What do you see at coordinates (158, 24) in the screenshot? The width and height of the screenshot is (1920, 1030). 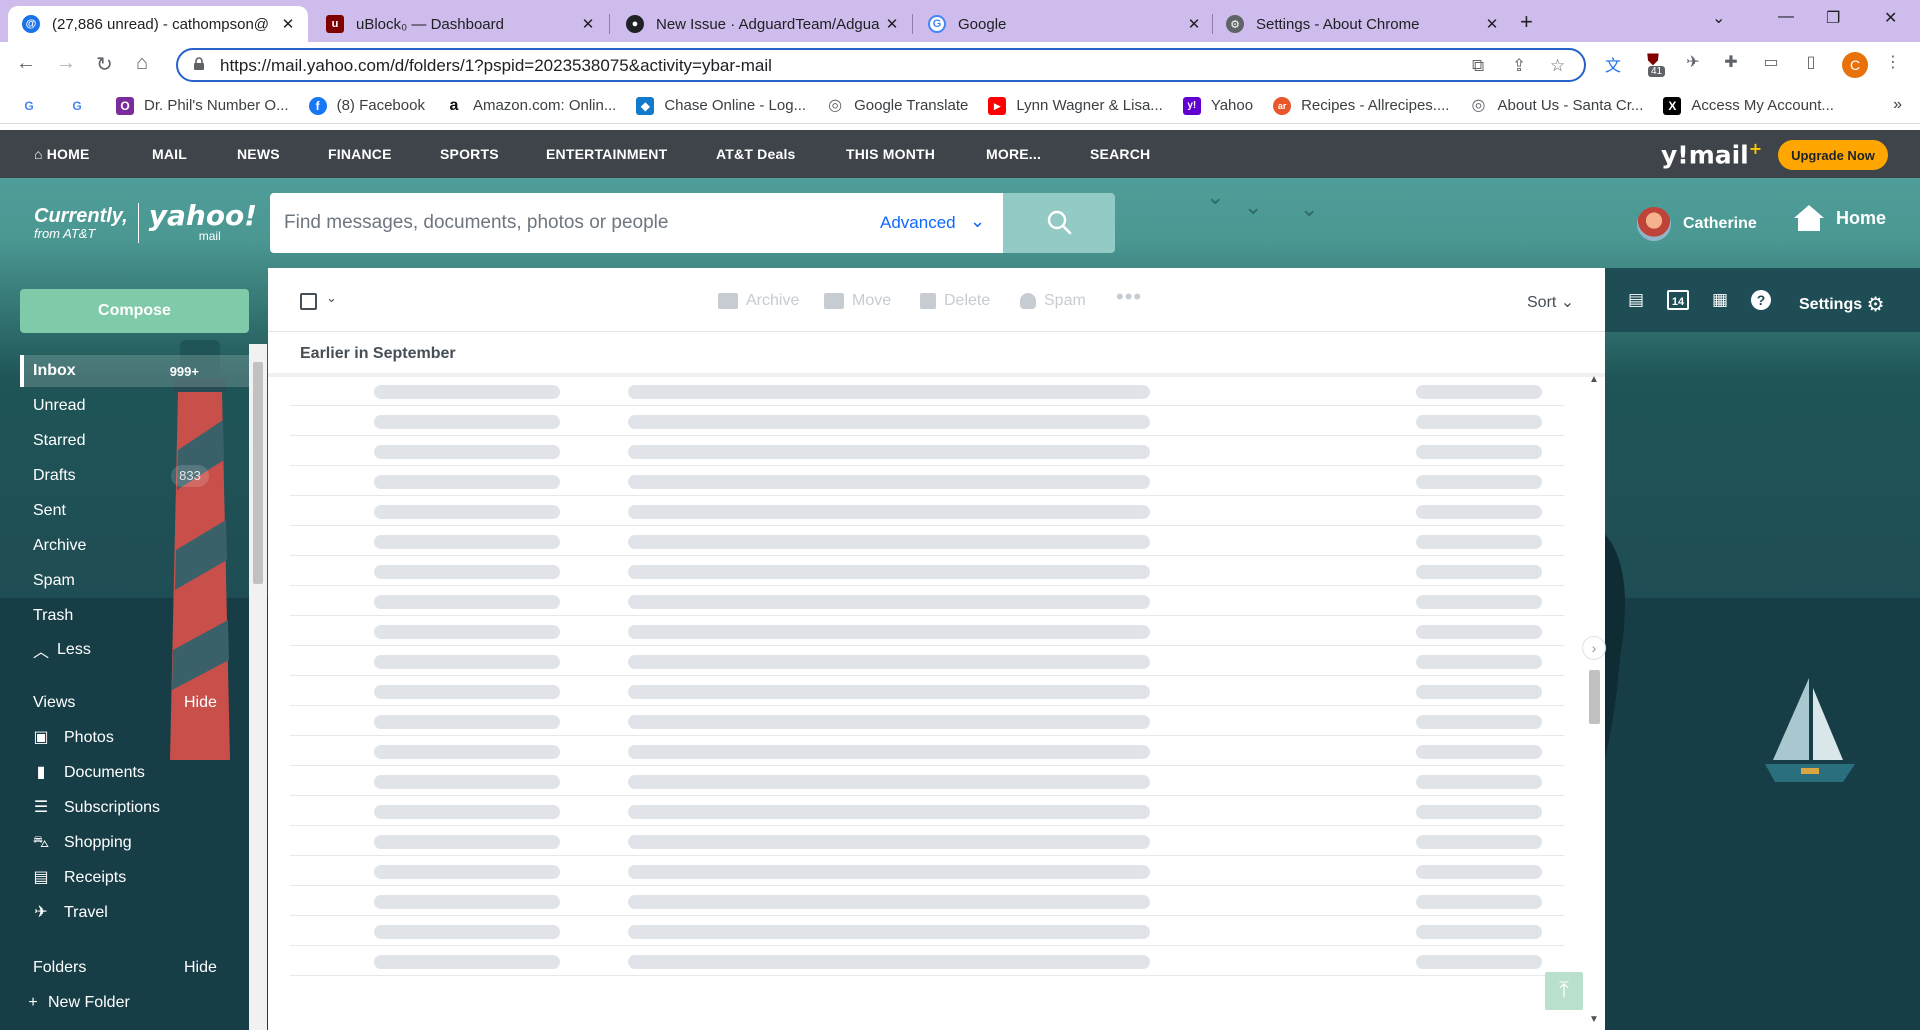 I see `tab-yahoo-mail: @ (27,886 unread) - cathompson@ ✕` at bounding box center [158, 24].